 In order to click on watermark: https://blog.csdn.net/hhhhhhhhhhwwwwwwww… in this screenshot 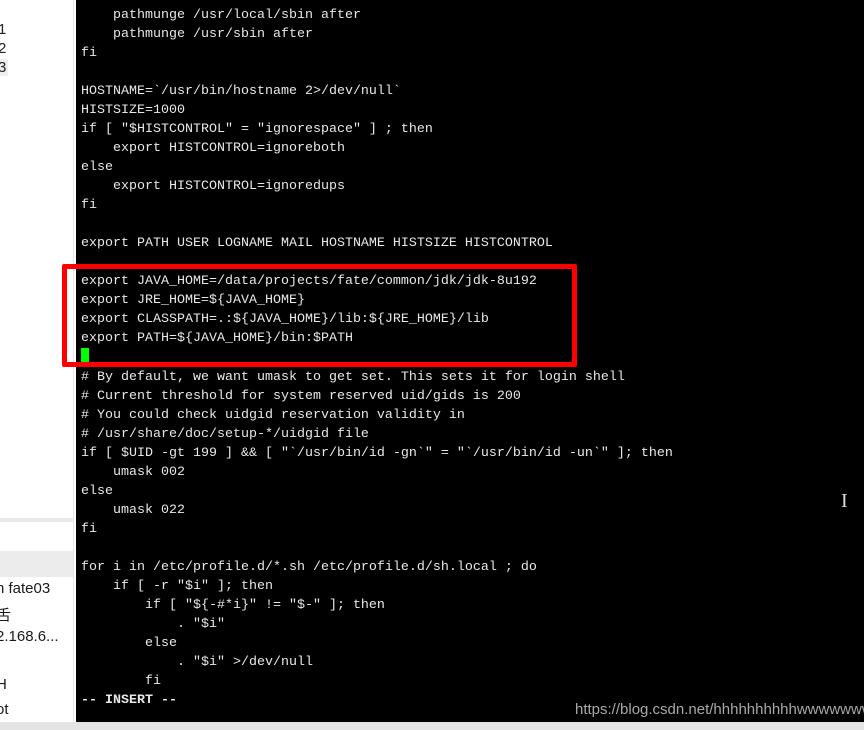, I will do `click(719, 709)`.